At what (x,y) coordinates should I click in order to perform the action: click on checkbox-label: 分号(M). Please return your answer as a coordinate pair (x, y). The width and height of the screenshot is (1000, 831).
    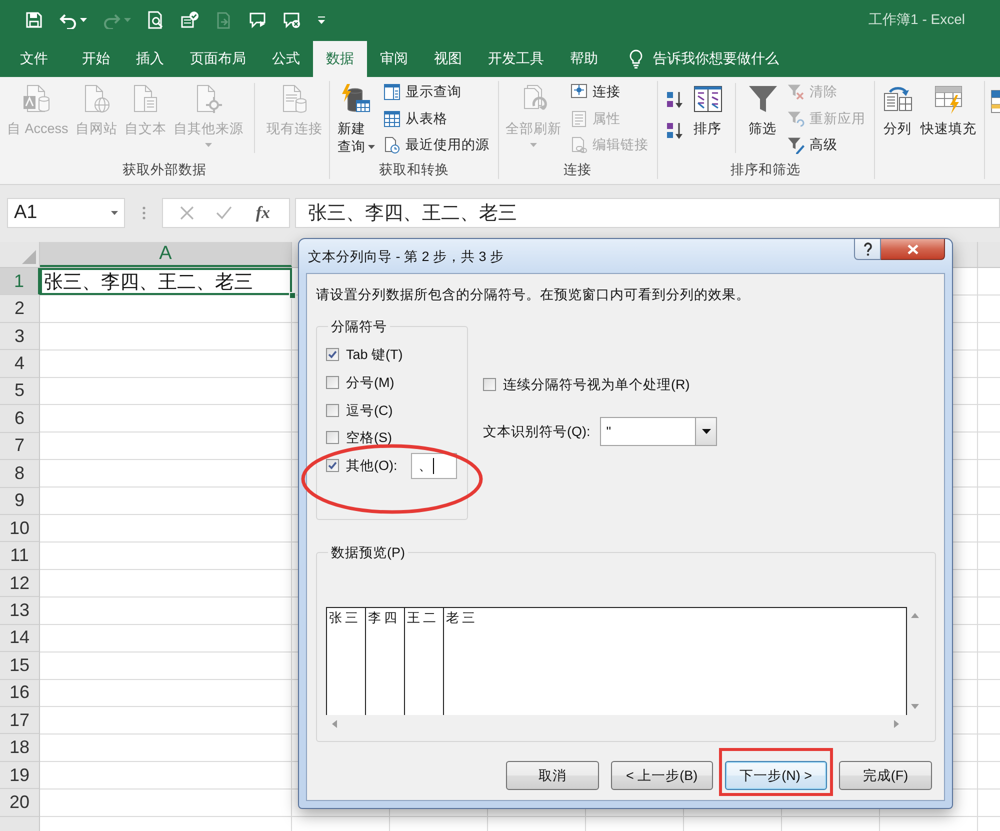
    Looking at the image, I should click on (370, 383).